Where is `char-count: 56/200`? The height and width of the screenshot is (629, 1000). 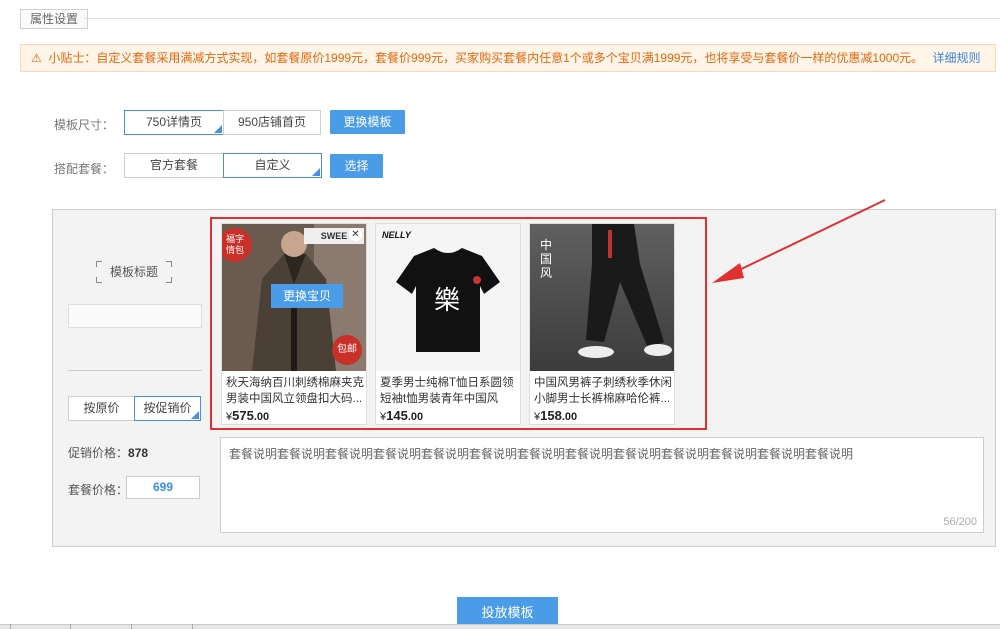 char-count: 56/200 is located at coordinates (960, 522).